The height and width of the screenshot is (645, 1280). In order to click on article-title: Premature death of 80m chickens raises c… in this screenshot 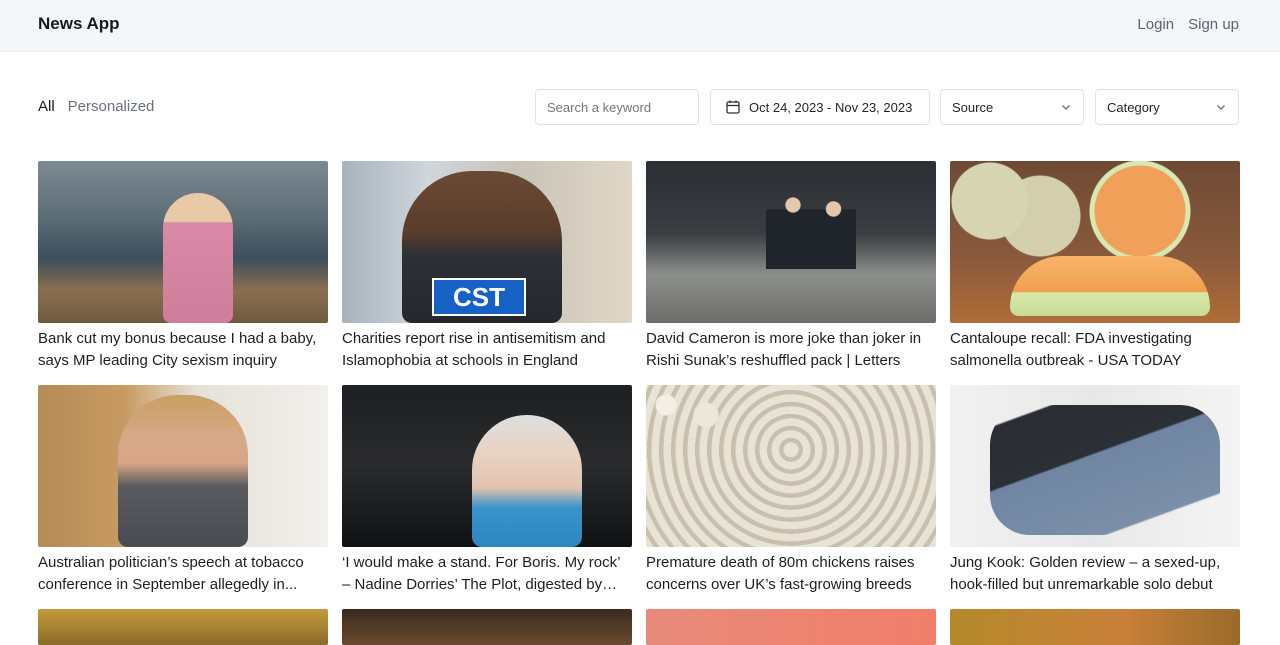, I will do `click(780, 573)`.